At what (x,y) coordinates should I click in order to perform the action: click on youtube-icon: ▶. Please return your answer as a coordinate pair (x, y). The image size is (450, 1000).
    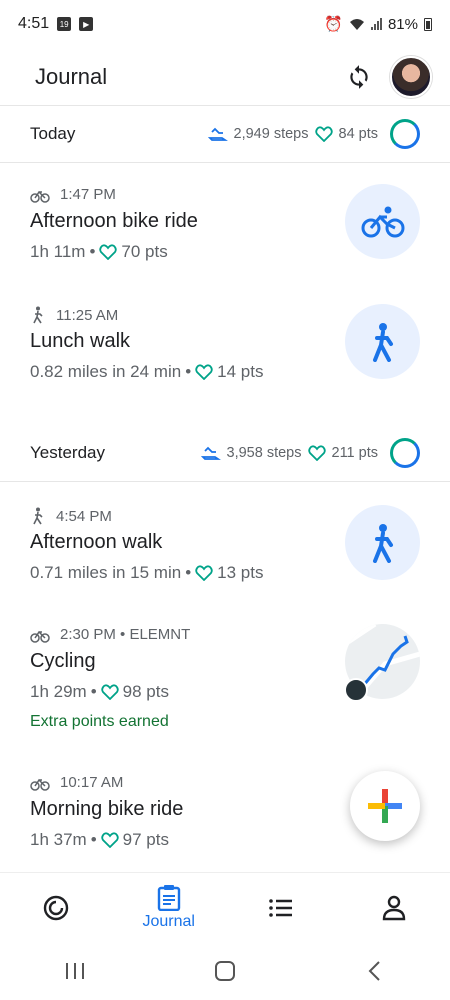
    Looking at the image, I should click on (86, 24).